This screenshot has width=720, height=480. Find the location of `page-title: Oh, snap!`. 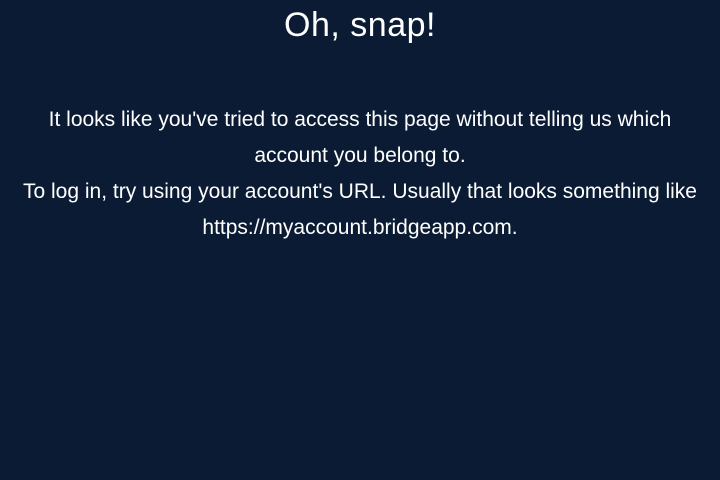

page-title: Oh, snap! is located at coordinates (360, 25).